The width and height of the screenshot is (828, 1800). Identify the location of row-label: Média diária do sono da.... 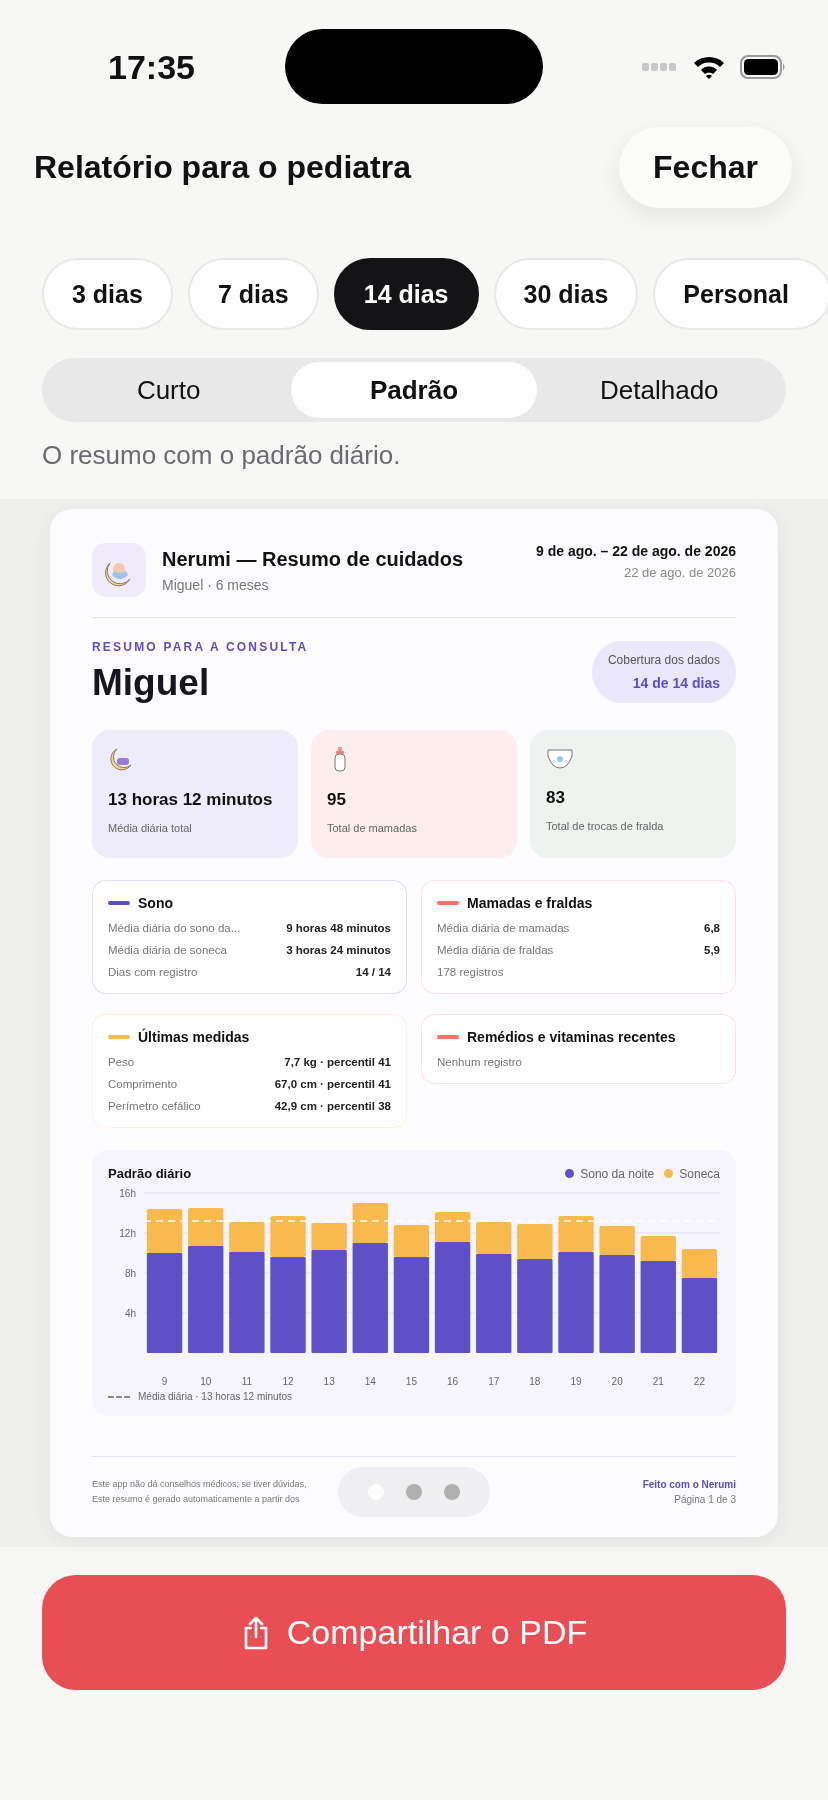
(174, 928).